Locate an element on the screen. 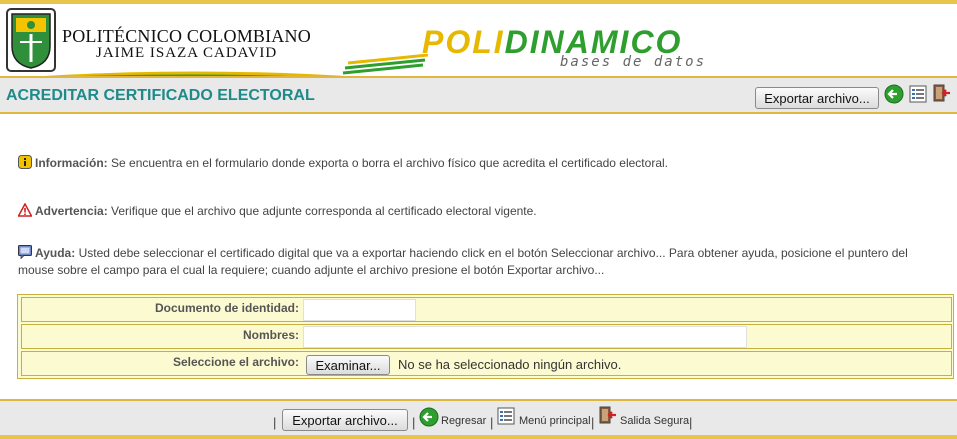 This screenshot has width=957, height=439. logo-speed-lines is located at coordinates (385, 64).